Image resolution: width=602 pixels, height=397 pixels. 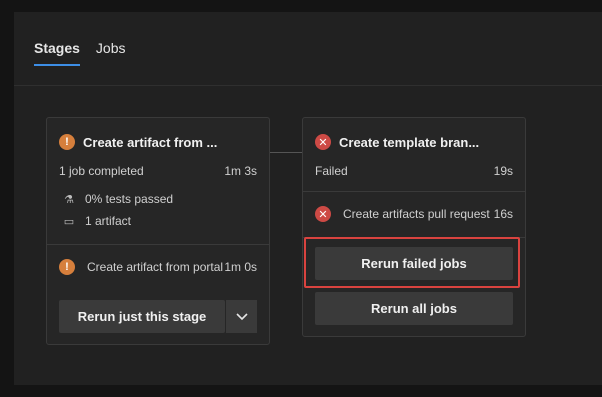 What do you see at coordinates (111, 53) in the screenshot?
I see `tab-jobs: Jobs` at bounding box center [111, 53].